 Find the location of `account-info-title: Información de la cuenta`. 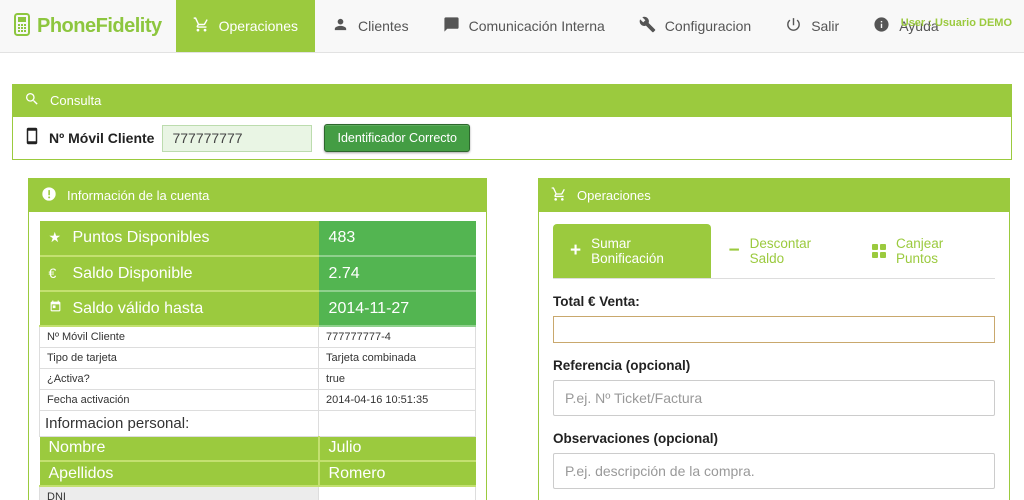

account-info-title: Información de la cuenta is located at coordinates (138, 195).